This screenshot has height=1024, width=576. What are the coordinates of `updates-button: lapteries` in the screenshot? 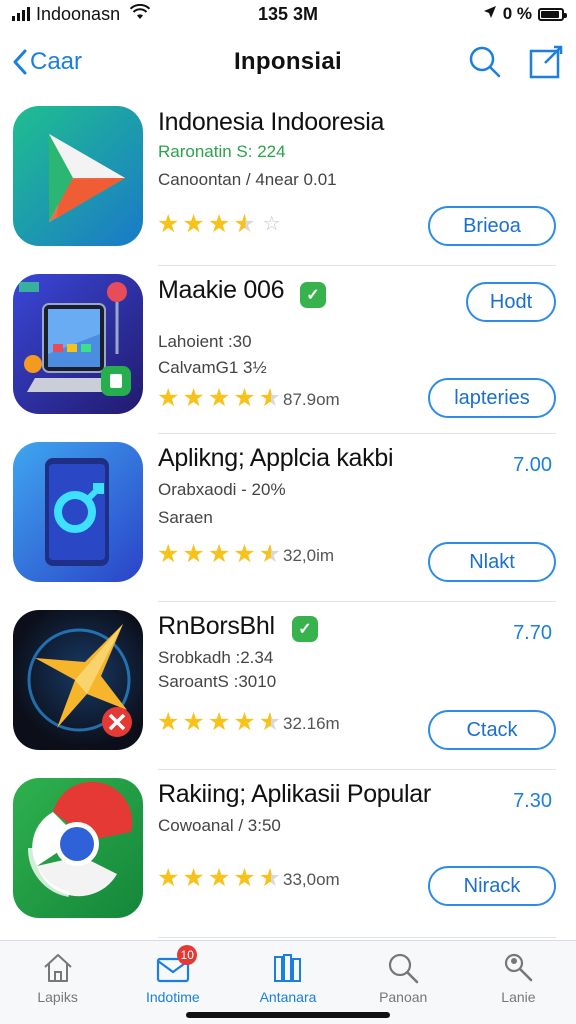 It's located at (492, 398).